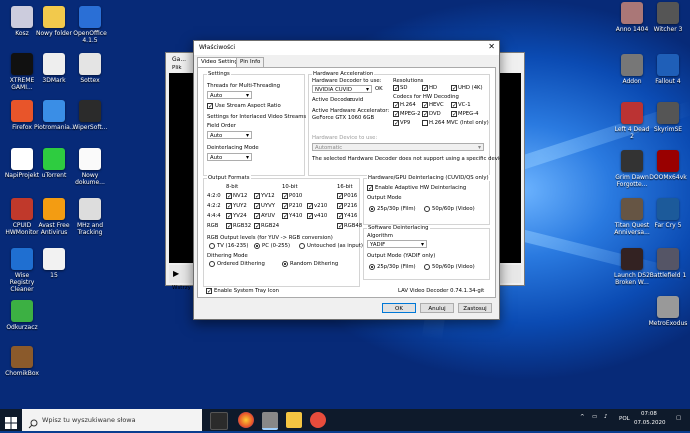 This screenshot has width=690, height=433. What do you see at coordinates (240, 206) in the screenshot?
I see `fmt-yuy2-label: YUY2` at bounding box center [240, 206].